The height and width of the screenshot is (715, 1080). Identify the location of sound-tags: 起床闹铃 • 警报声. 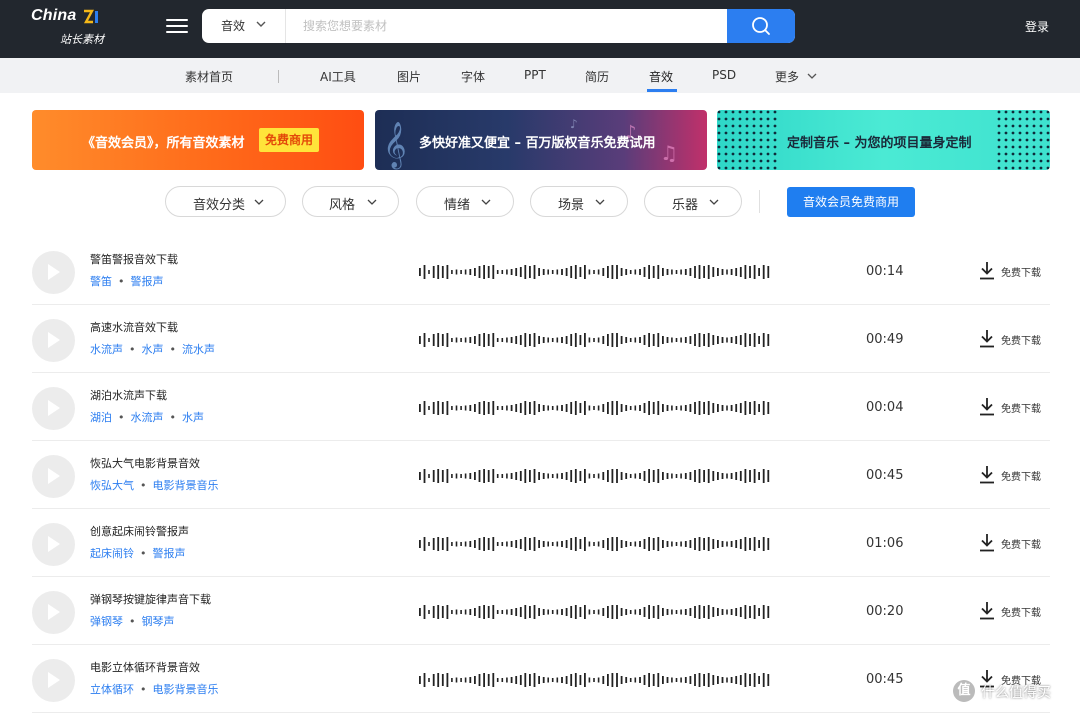
(138, 553).